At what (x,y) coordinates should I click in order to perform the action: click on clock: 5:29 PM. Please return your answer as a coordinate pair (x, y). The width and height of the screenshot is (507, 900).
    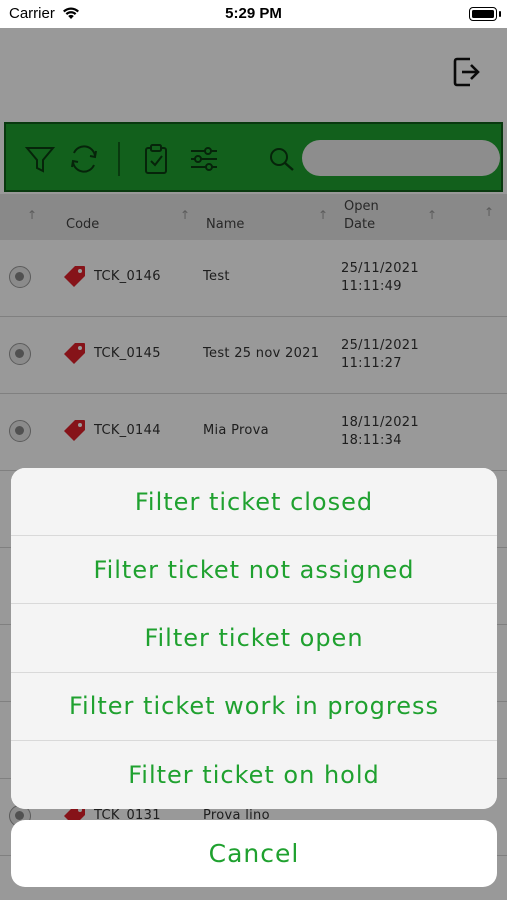
    Looking at the image, I should click on (253, 13).